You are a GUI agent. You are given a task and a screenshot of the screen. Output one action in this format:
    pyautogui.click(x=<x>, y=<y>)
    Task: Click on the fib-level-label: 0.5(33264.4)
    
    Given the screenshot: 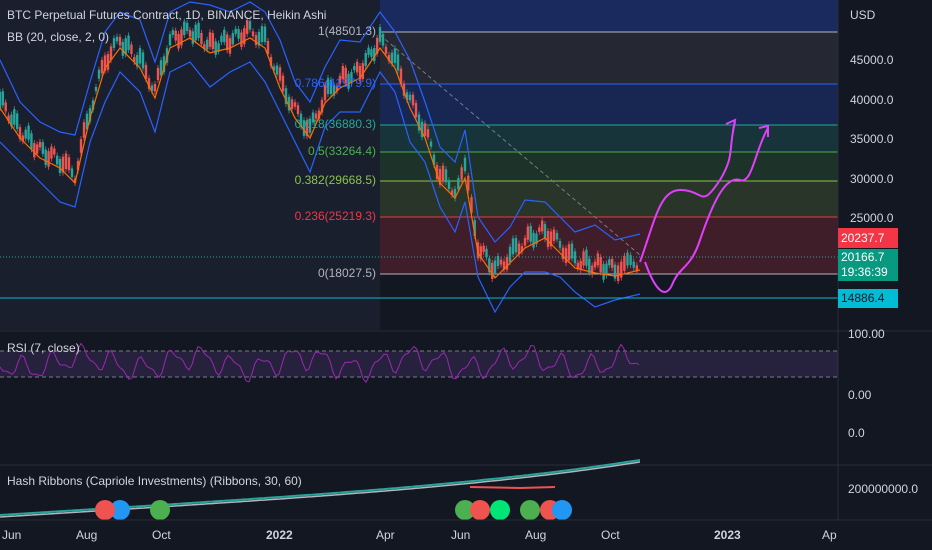 What is the action you would take?
    pyautogui.click(x=341, y=151)
    